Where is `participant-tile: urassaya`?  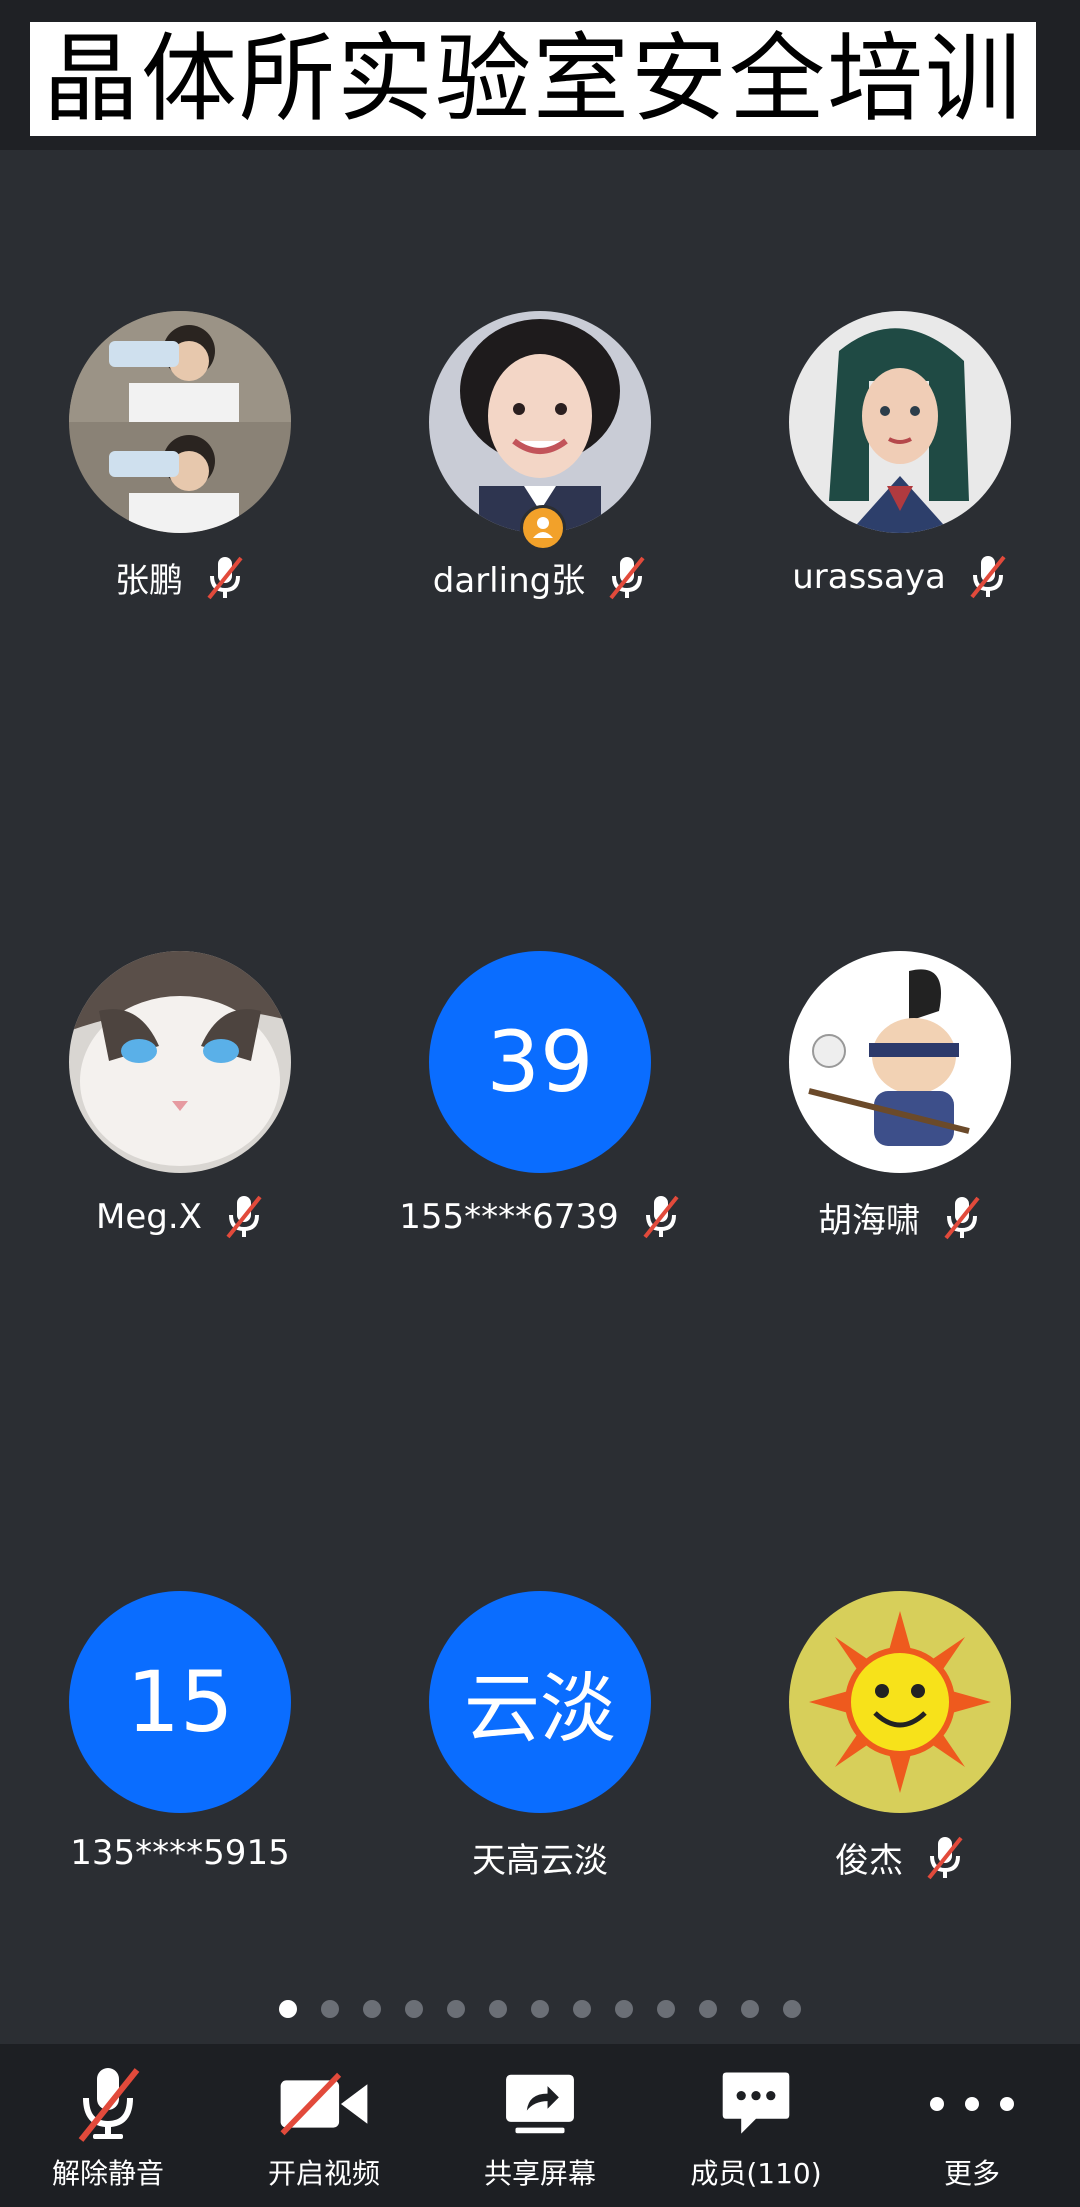
participant-tile: urassaya is located at coordinates (900, 450).